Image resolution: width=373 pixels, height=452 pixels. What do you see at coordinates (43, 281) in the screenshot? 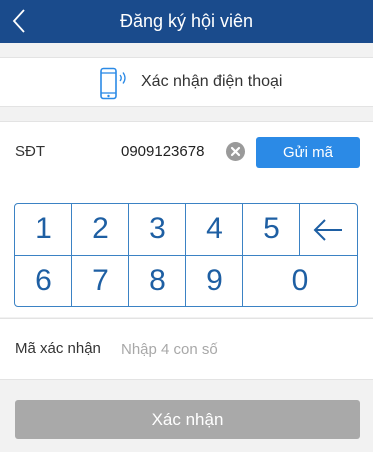
I see `key-6: 6` at bounding box center [43, 281].